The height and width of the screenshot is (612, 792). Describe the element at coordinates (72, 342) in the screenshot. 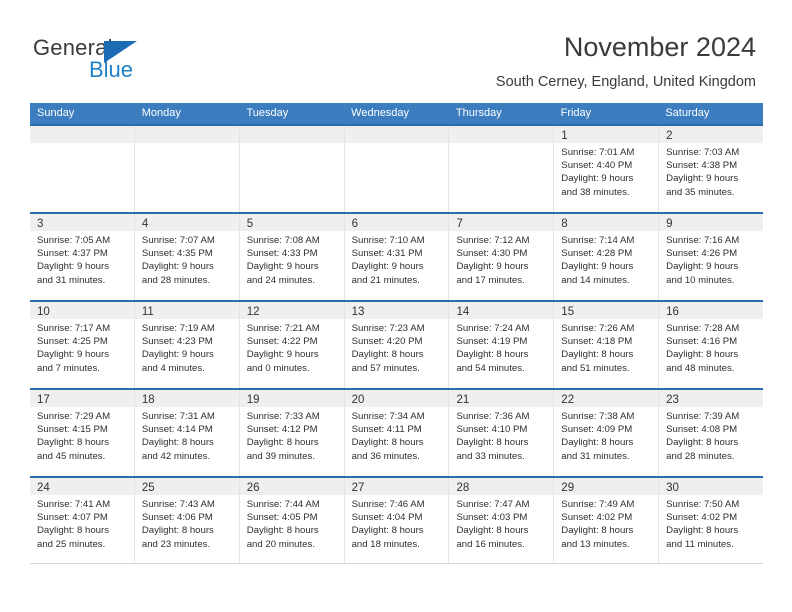

I see `sunset-text: Sunset: 4:25 PM` at that location.